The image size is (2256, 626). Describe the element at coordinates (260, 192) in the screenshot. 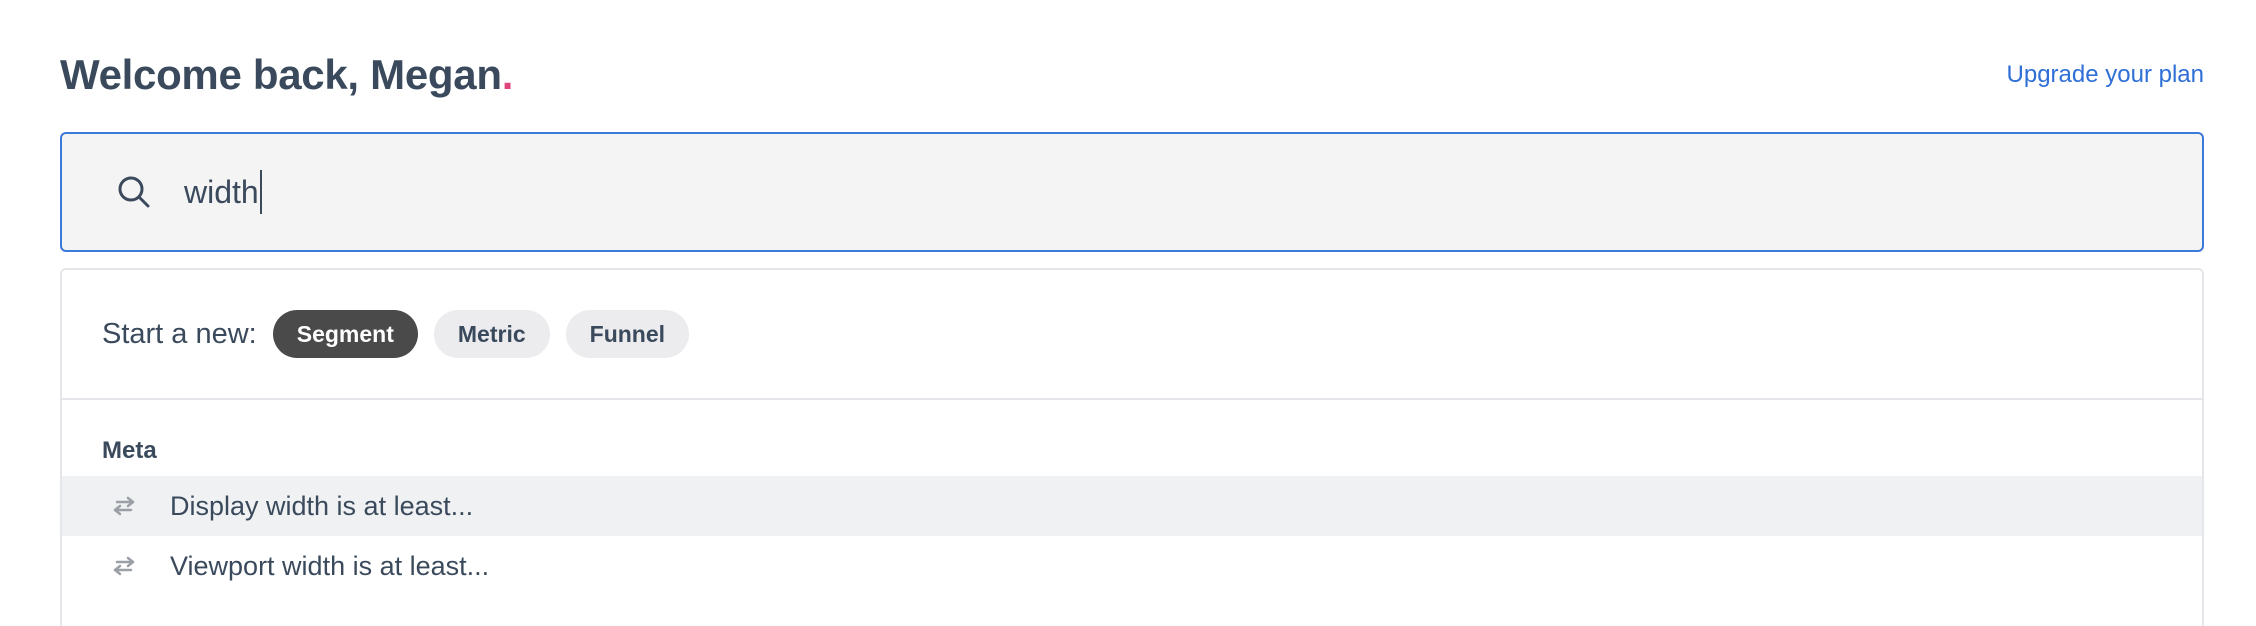

I see `text-cursor` at that location.